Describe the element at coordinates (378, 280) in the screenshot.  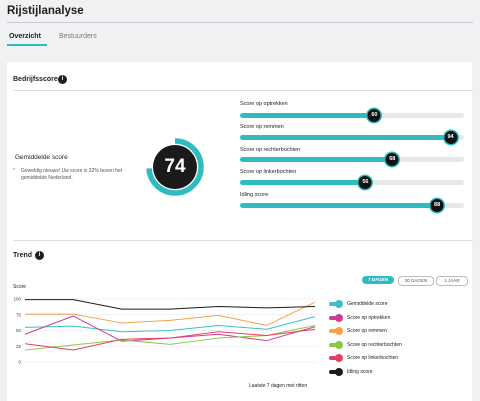
I see `range-7-days-button: 7 DAGEN` at that location.